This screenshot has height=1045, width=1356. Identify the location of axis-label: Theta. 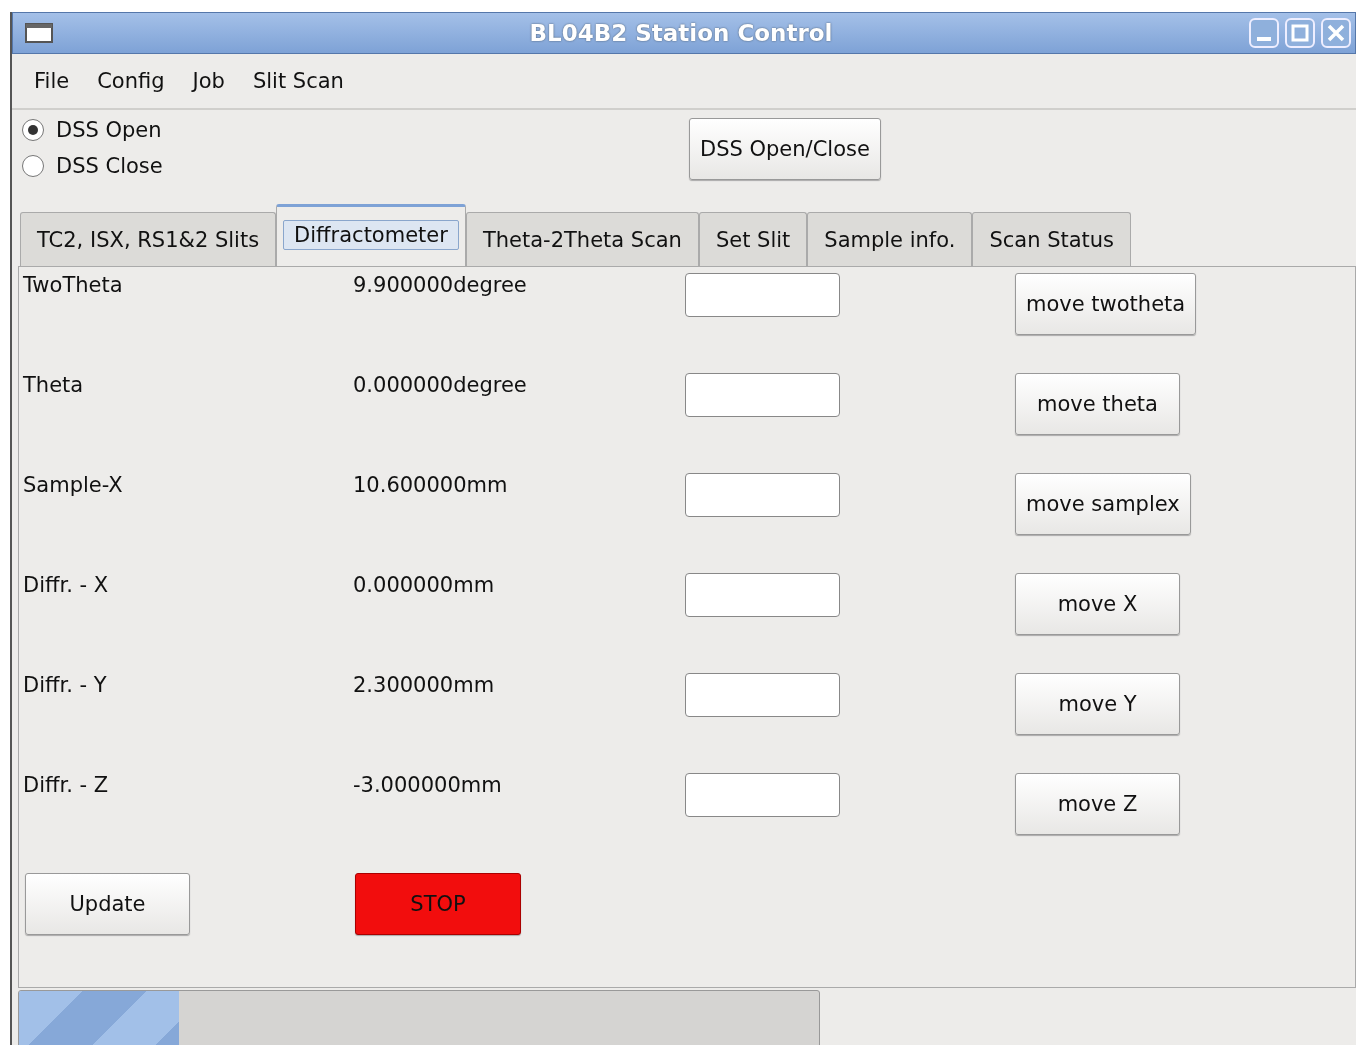
(54, 385).